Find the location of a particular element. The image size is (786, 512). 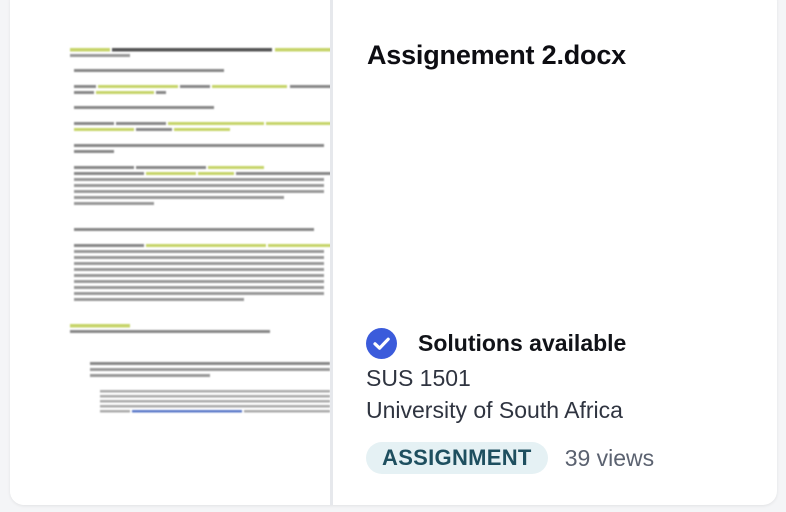

document-title: Assignement 2.docx is located at coordinates (496, 55).